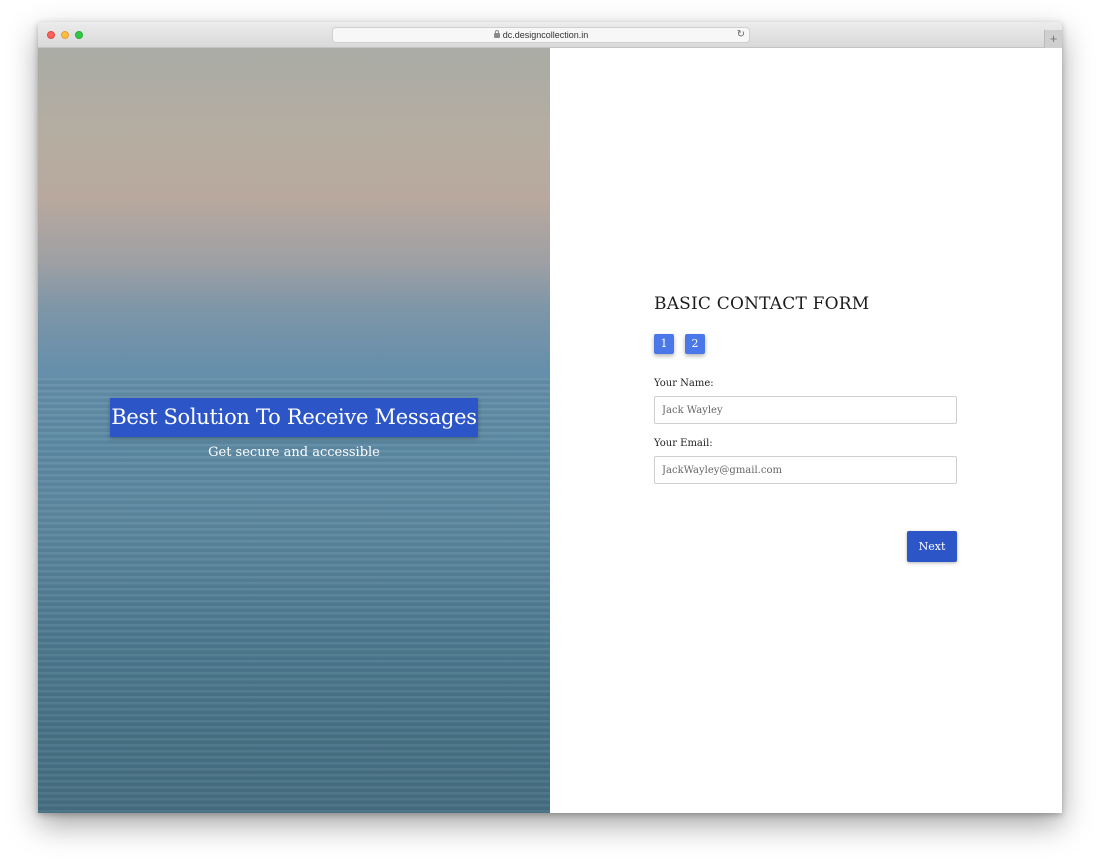 This screenshot has height=868, width=1100. What do you see at coordinates (79, 35) in the screenshot?
I see `maximize-window-button` at bounding box center [79, 35].